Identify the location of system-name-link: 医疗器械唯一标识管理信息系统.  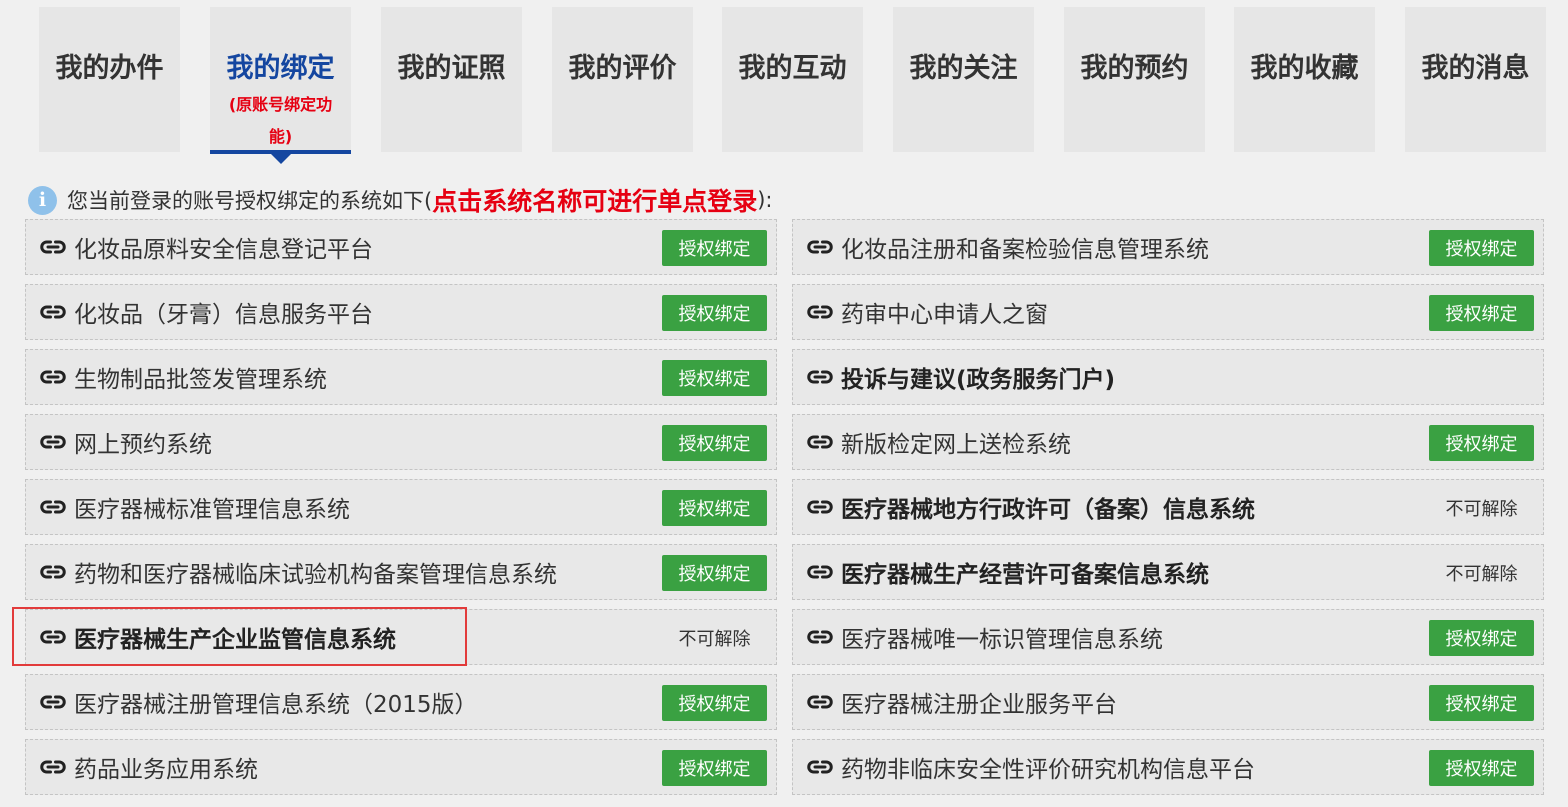
(1002, 637).